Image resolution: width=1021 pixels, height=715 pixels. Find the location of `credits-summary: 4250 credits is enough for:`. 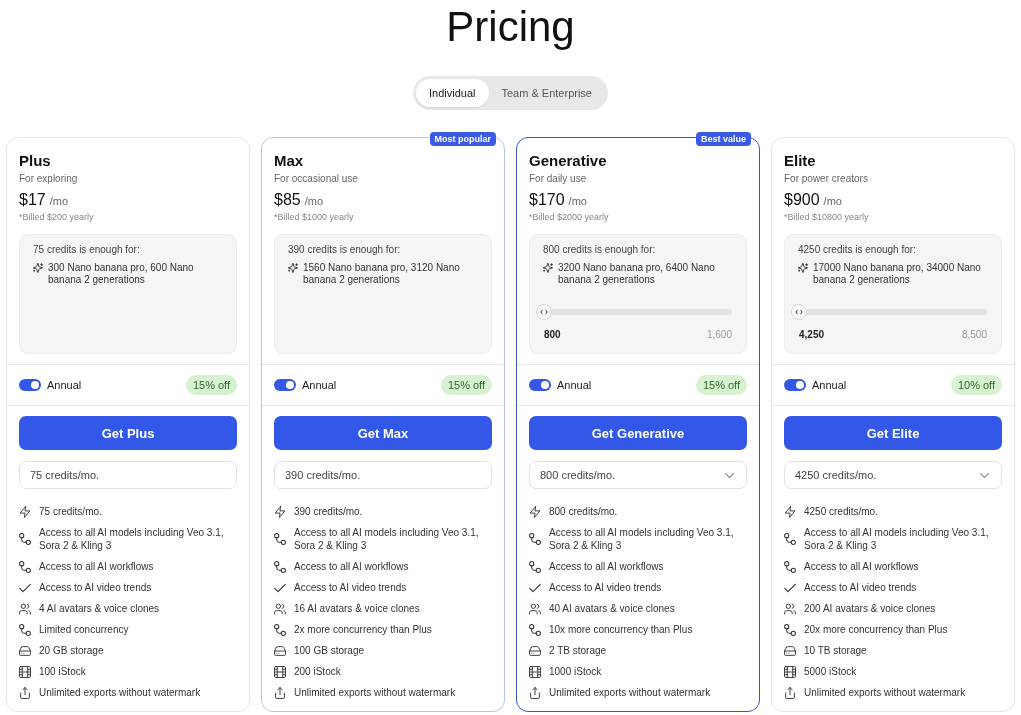

credits-summary: 4250 credits is enough for: is located at coordinates (857, 249).